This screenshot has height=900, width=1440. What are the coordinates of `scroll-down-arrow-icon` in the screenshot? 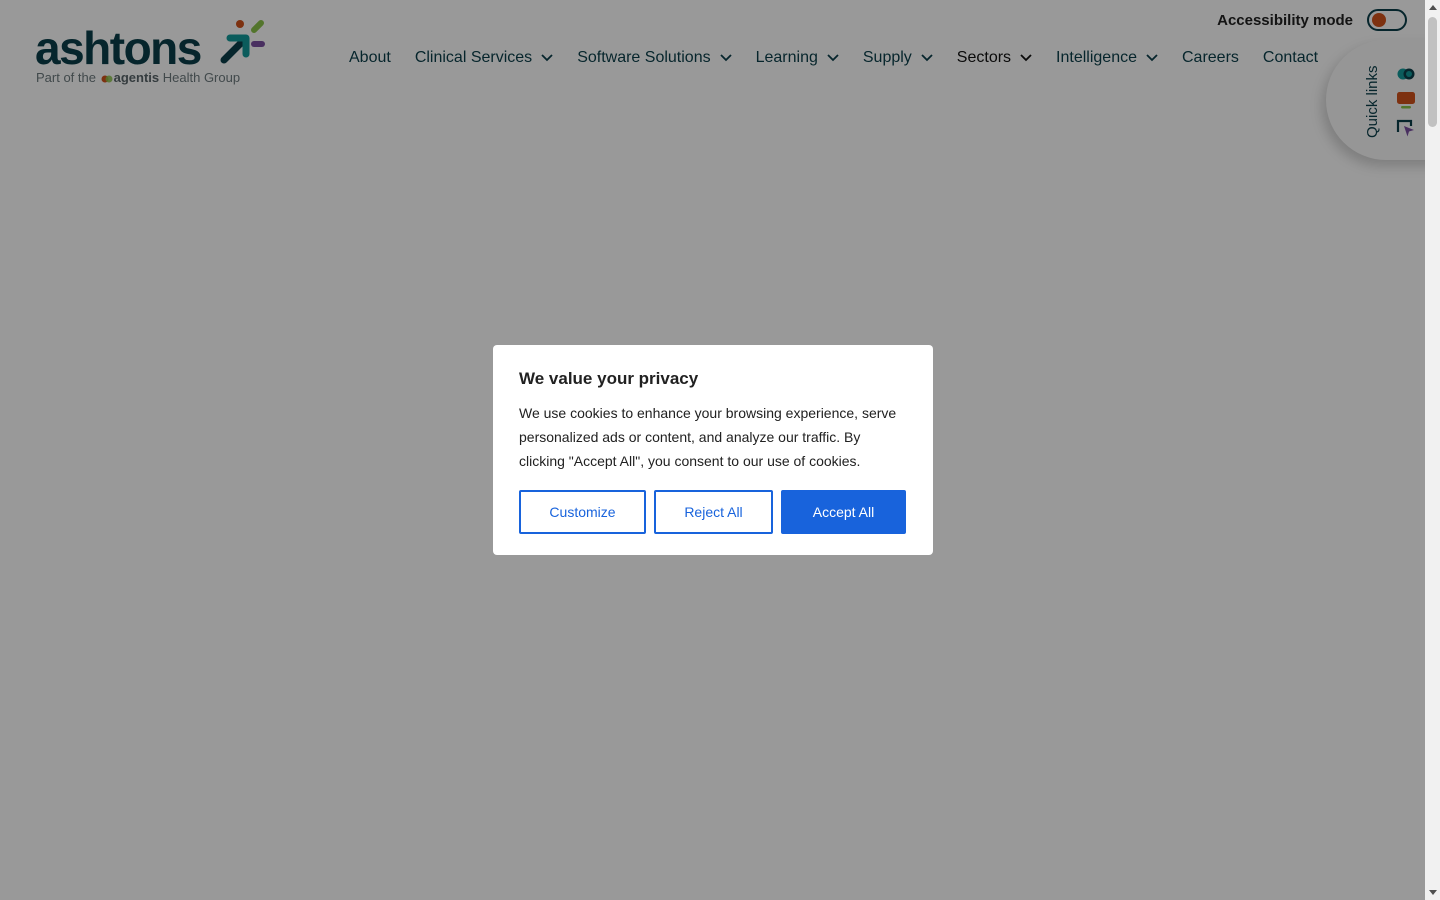 It's located at (1432, 892).